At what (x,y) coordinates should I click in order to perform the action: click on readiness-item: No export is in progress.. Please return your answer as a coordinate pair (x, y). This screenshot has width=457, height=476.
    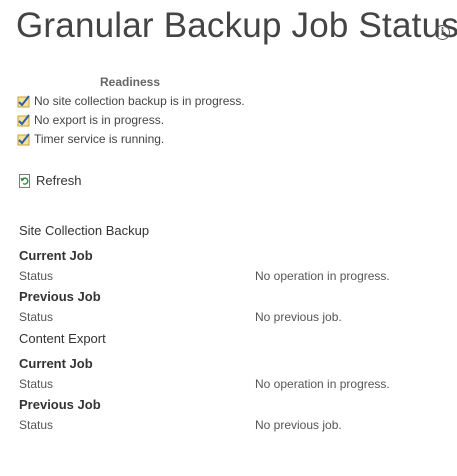
    Looking at the image, I should click on (131, 119).